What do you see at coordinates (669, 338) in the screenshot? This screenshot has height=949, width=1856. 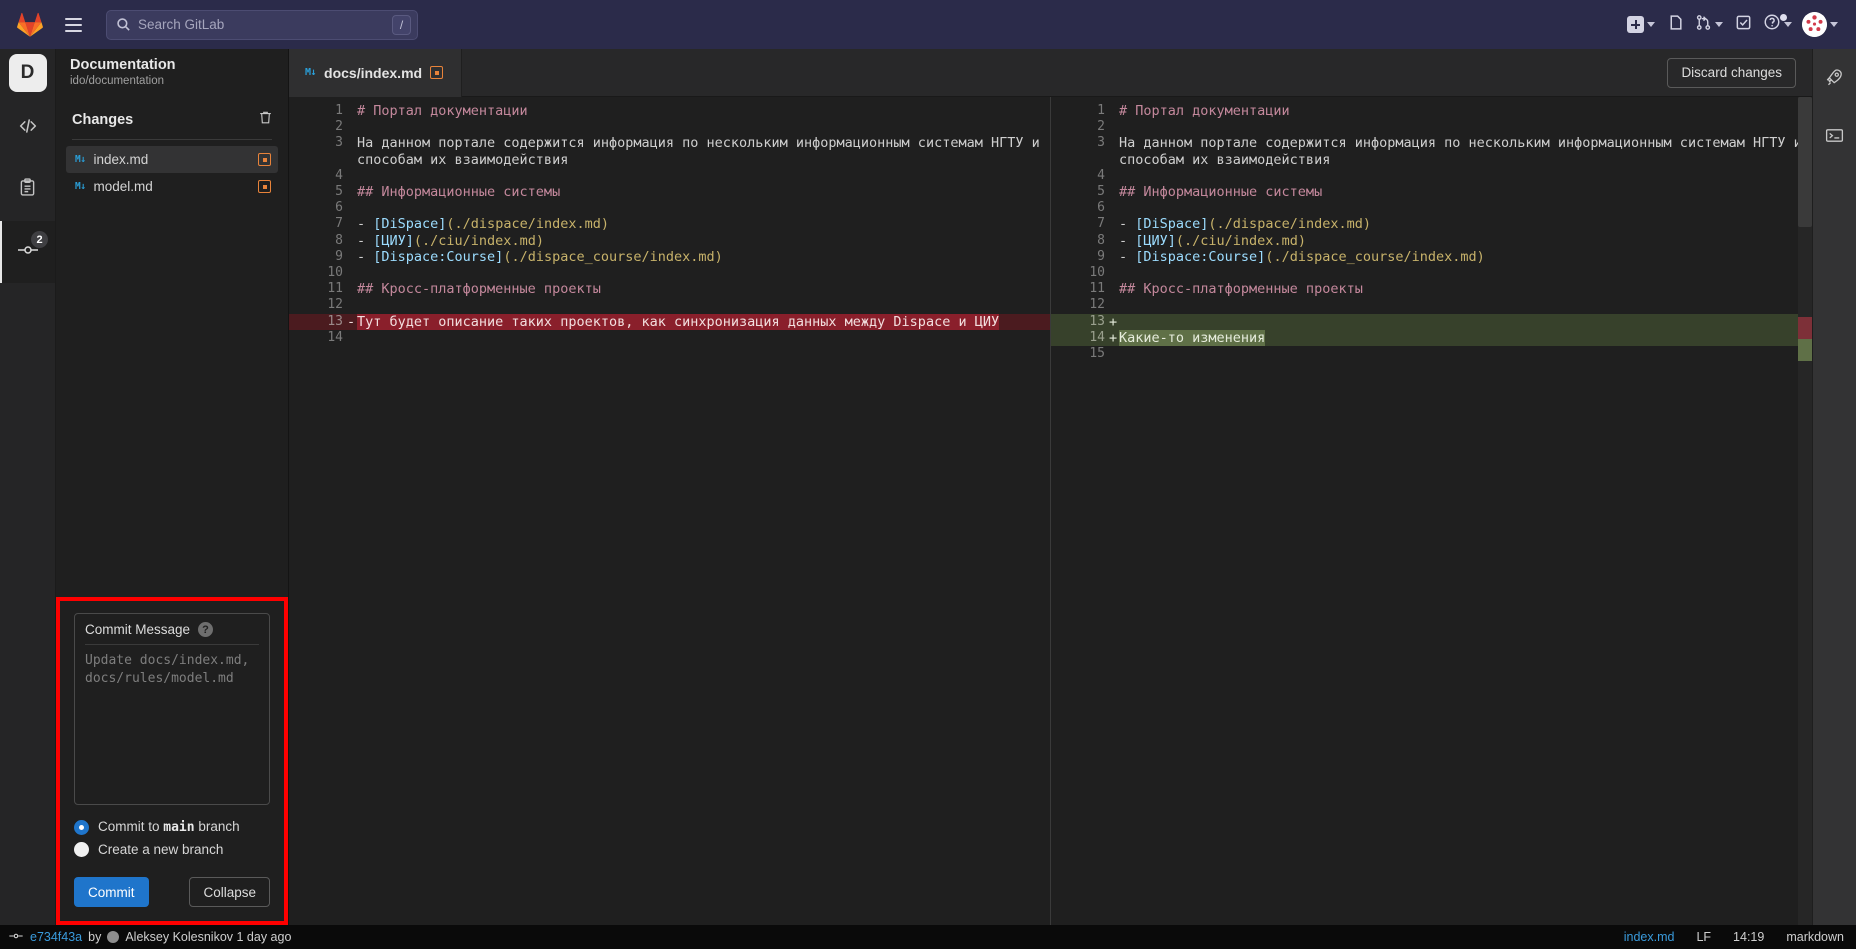 I see `diff-line: 14` at bounding box center [669, 338].